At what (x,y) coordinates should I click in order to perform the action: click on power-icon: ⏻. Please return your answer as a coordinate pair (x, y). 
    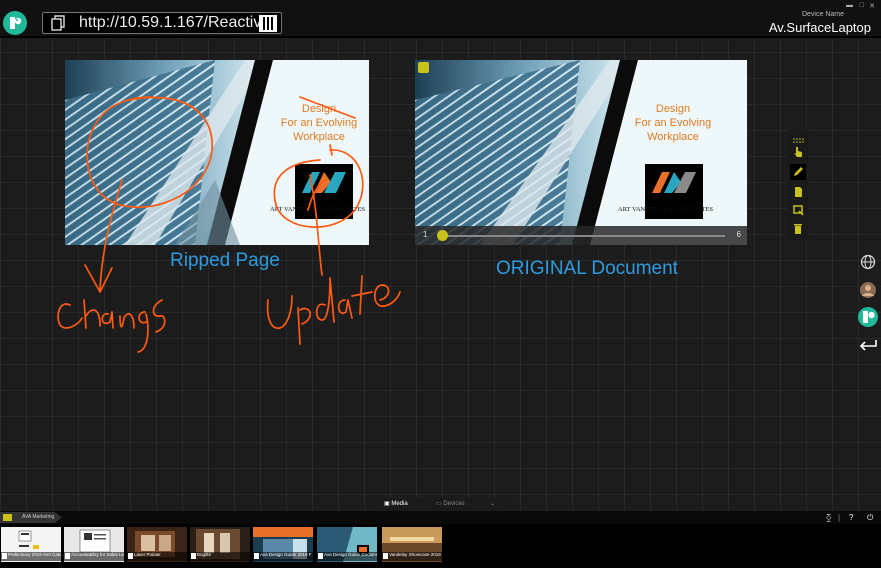
    Looking at the image, I should click on (870, 518).